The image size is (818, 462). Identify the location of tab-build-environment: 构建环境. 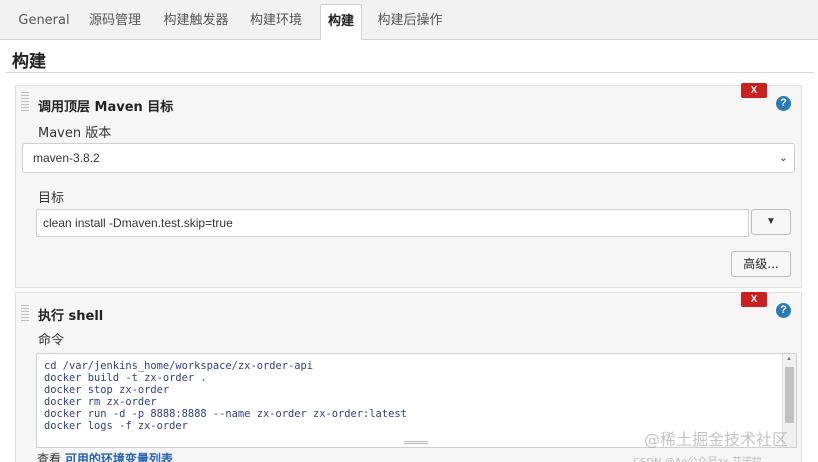
(276, 22).